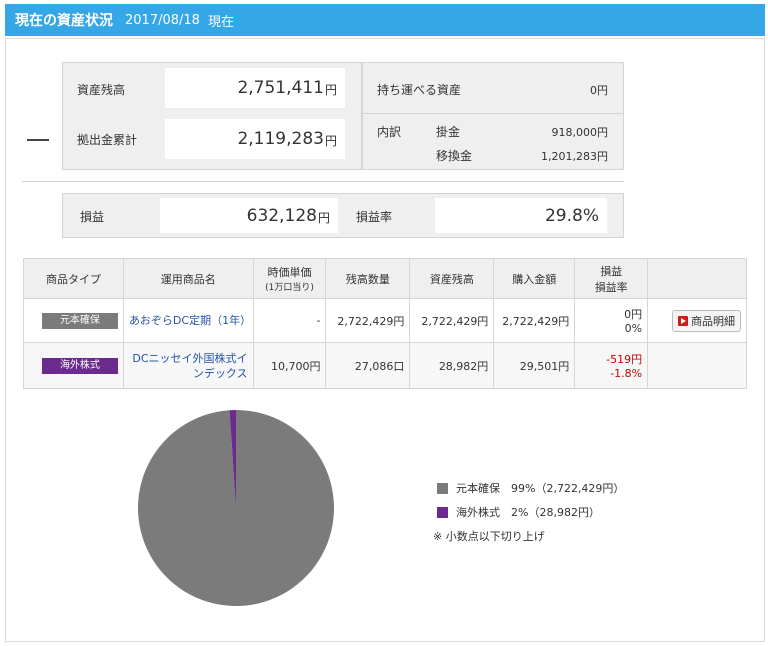 The height and width of the screenshot is (646, 768). Describe the element at coordinates (521, 215) in the screenshot. I see `profit-rate-value: 29.8%` at that location.